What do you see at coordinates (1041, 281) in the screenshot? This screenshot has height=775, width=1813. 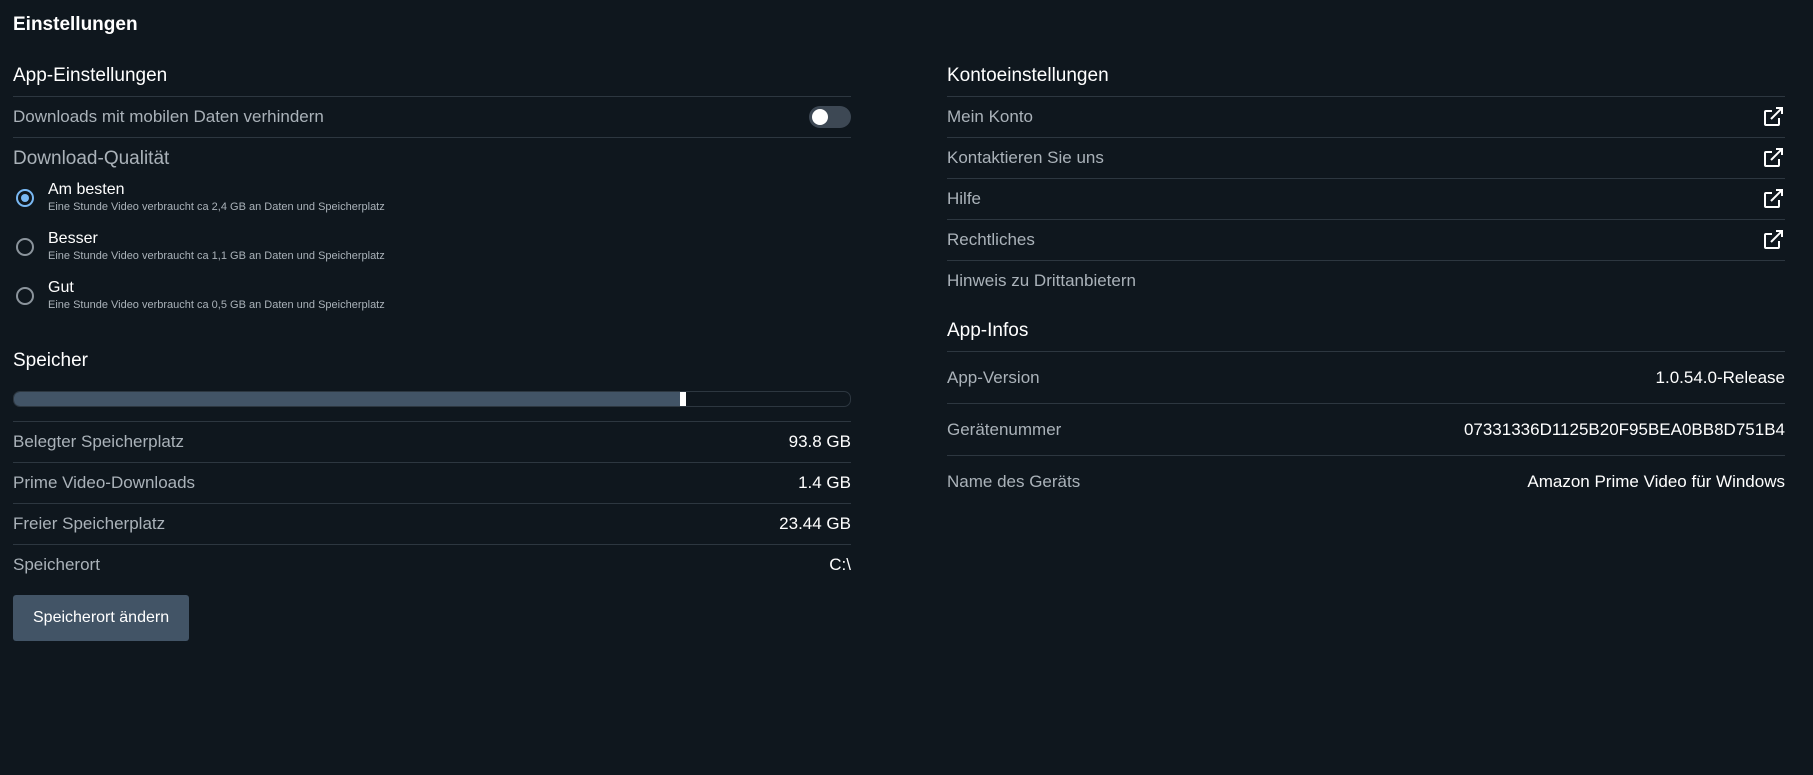 I see `account-link-label: Hinweis zu Drittanbietern` at bounding box center [1041, 281].